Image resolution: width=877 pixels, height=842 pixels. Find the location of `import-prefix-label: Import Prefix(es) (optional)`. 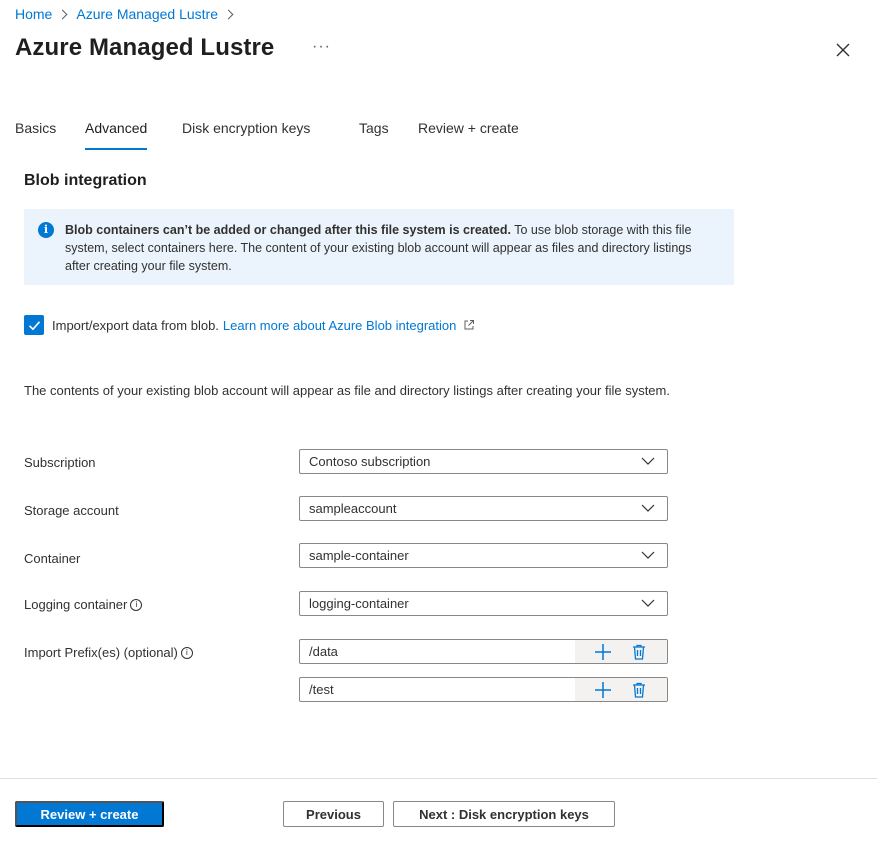

import-prefix-label: Import Prefix(es) (optional) is located at coordinates (101, 652).